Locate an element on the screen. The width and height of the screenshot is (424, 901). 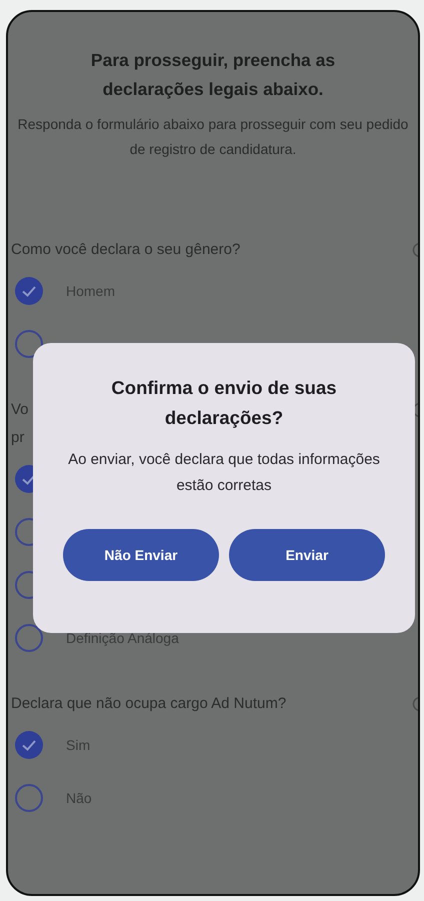
page-subtitle: Responda o formulário abaixo para prosseguir com seu pedido de registro de candidatura. is located at coordinates (213, 137).